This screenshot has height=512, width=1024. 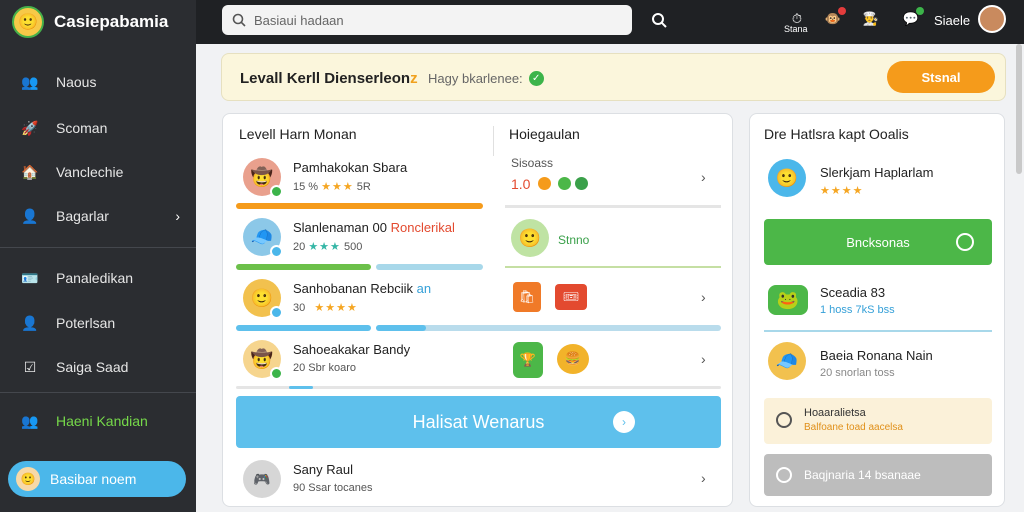 I want to click on level-meta: 15 % ★★★ 5R, so click(x=332, y=187).